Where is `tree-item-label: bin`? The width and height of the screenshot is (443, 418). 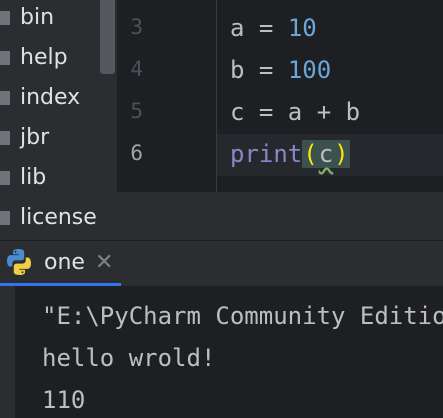 tree-item-label: bin is located at coordinates (37, 17).